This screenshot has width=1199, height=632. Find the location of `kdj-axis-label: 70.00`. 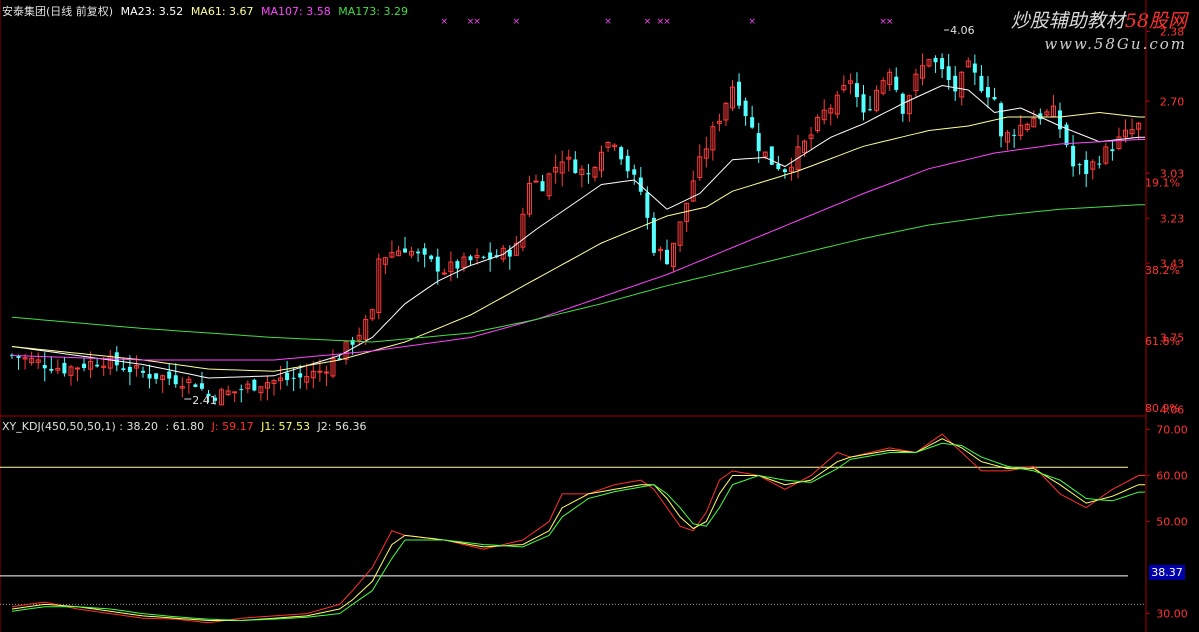

kdj-axis-label: 70.00 is located at coordinates (1172, 430).